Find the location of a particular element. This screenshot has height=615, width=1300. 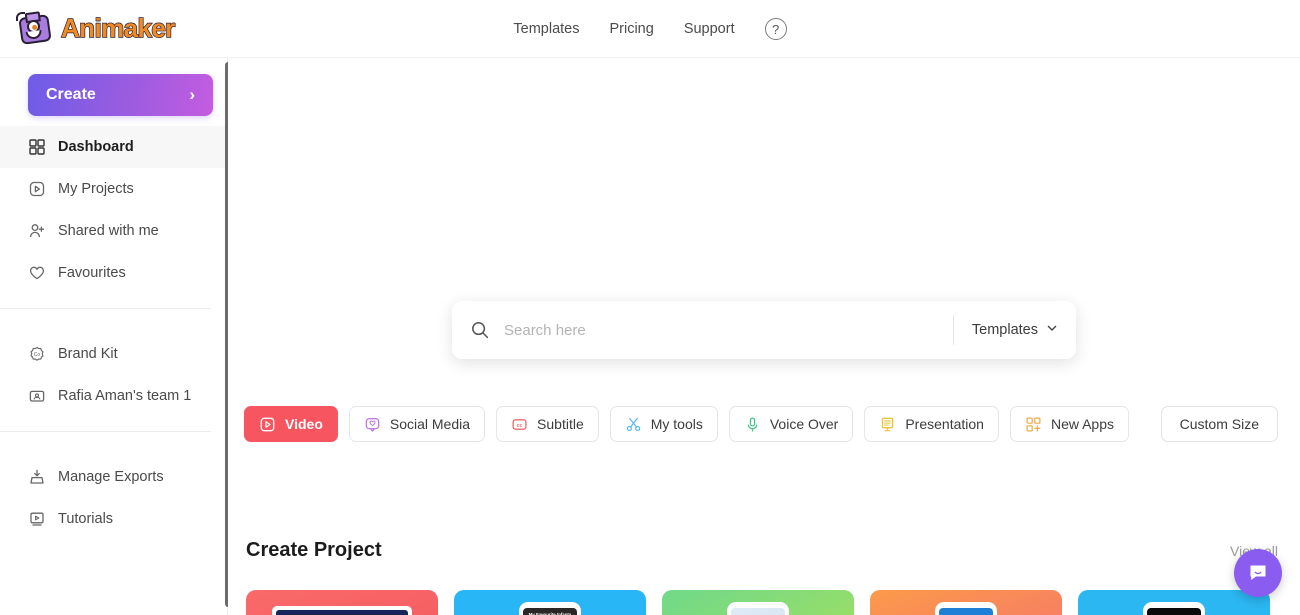

sidebar-item-favourites: Favourites is located at coordinates (113, 273).